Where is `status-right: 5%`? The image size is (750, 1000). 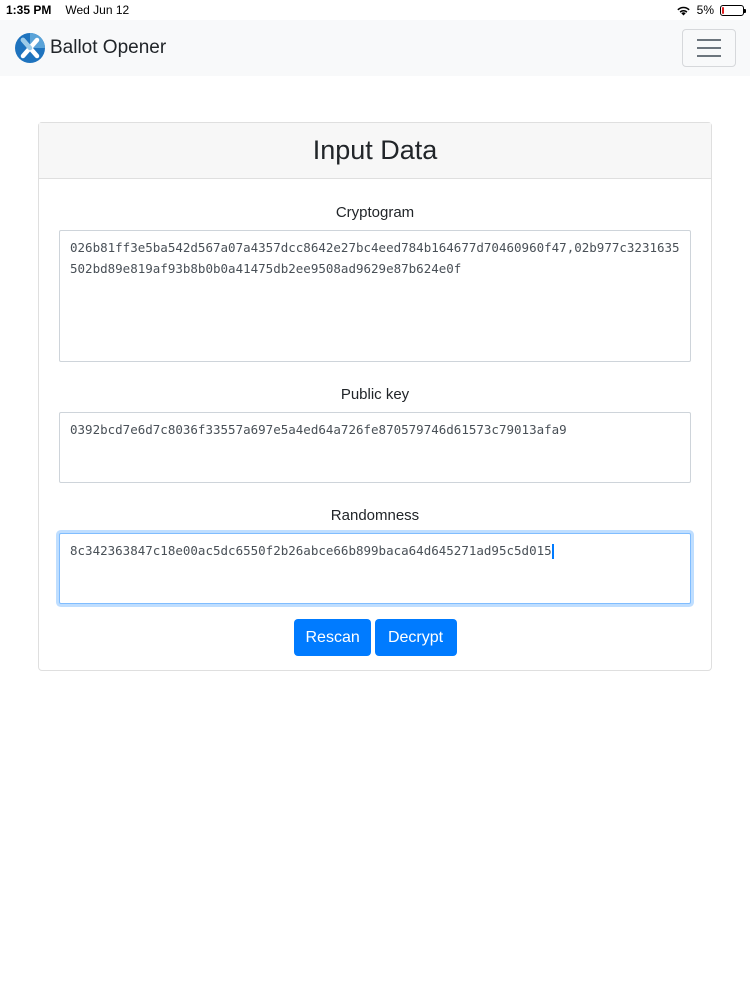 status-right: 5% is located at coordinates (711, 10).